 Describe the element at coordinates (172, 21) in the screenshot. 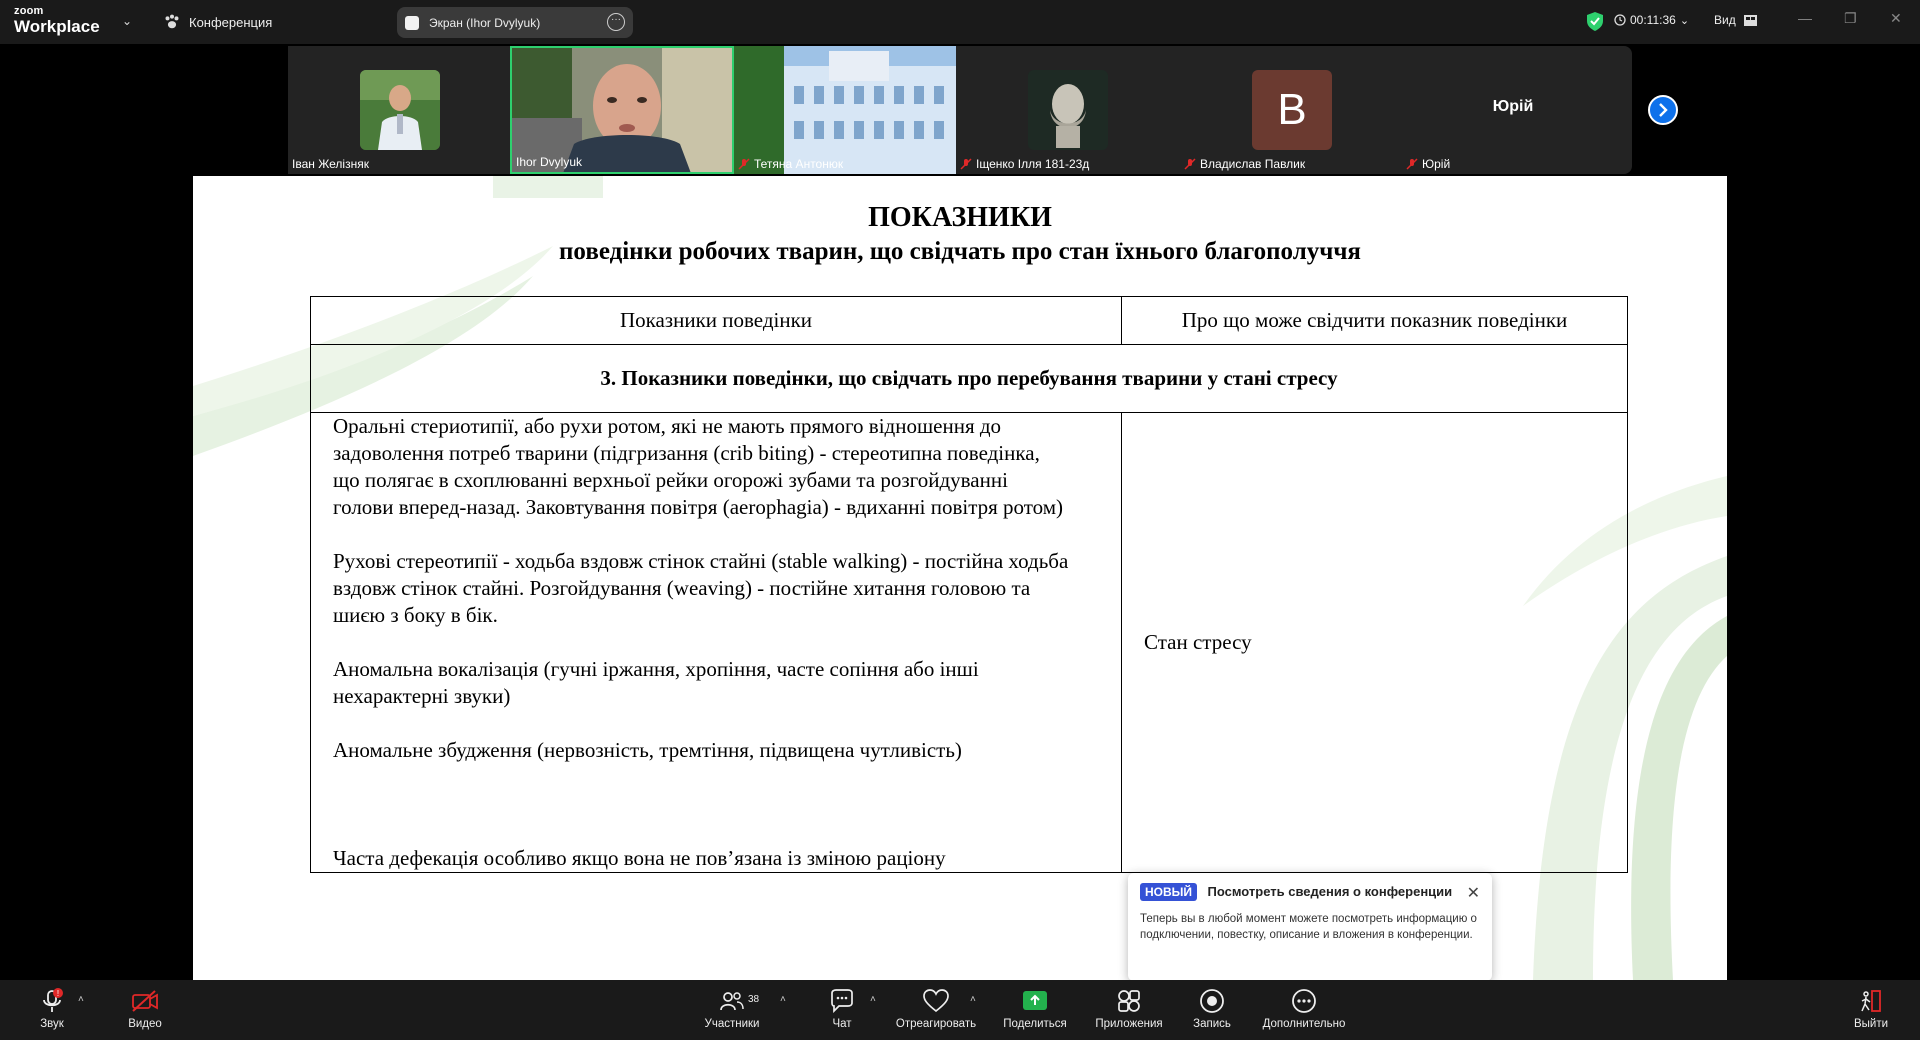

I see `paw-icon` at that location.